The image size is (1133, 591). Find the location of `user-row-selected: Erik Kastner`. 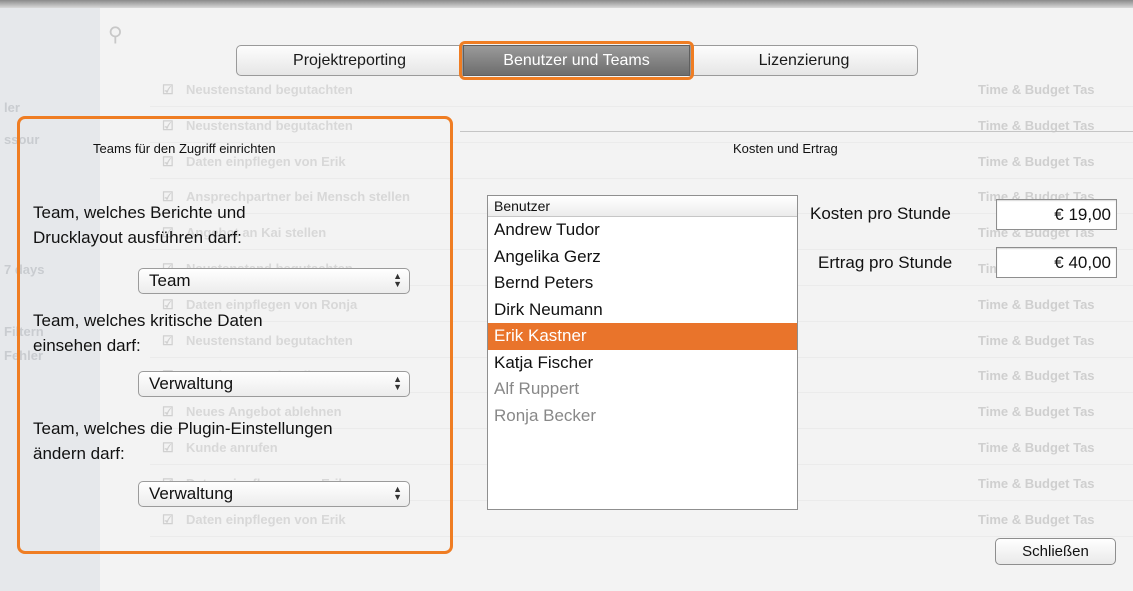

user-row-selected: Erik Kastner is located at coordinates (642, 336).